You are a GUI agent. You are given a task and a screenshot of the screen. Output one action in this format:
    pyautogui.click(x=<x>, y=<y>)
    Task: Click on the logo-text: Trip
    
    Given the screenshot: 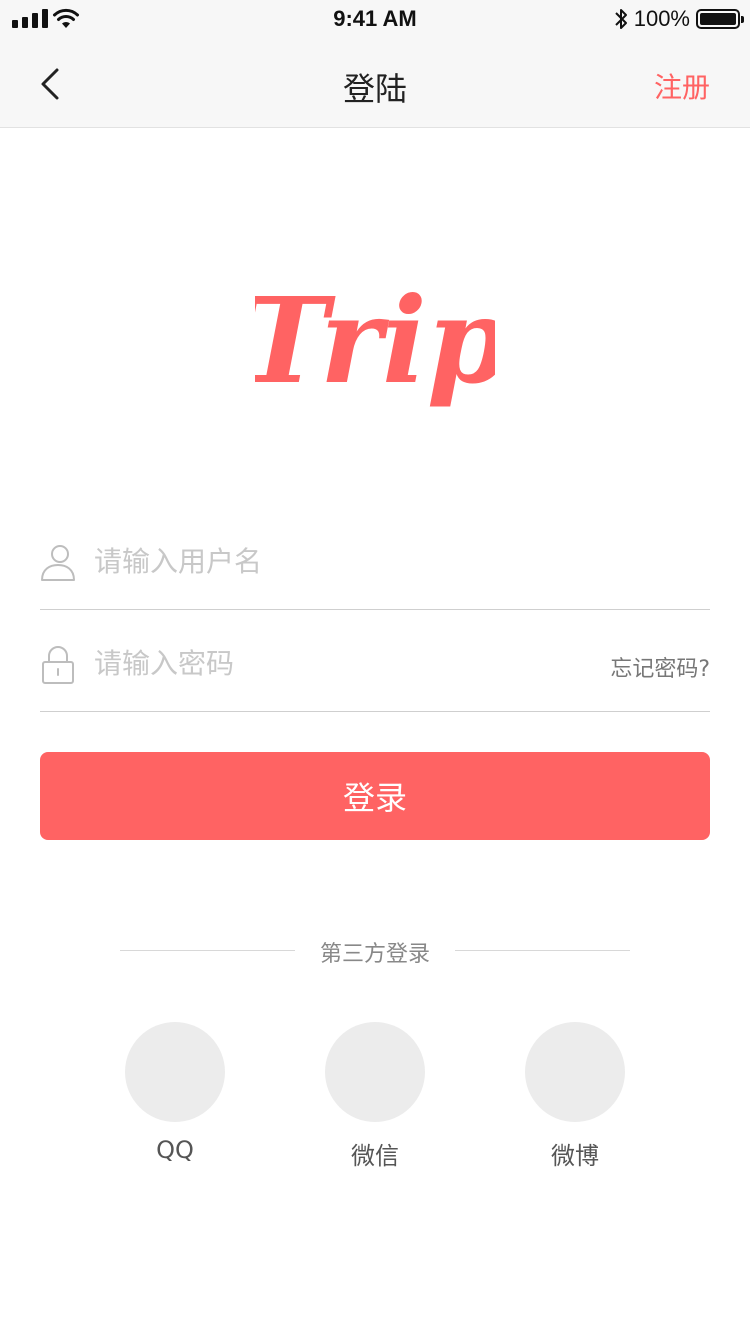 What is the action you would take?
    pyautogui.click(x=375, y=340)
    